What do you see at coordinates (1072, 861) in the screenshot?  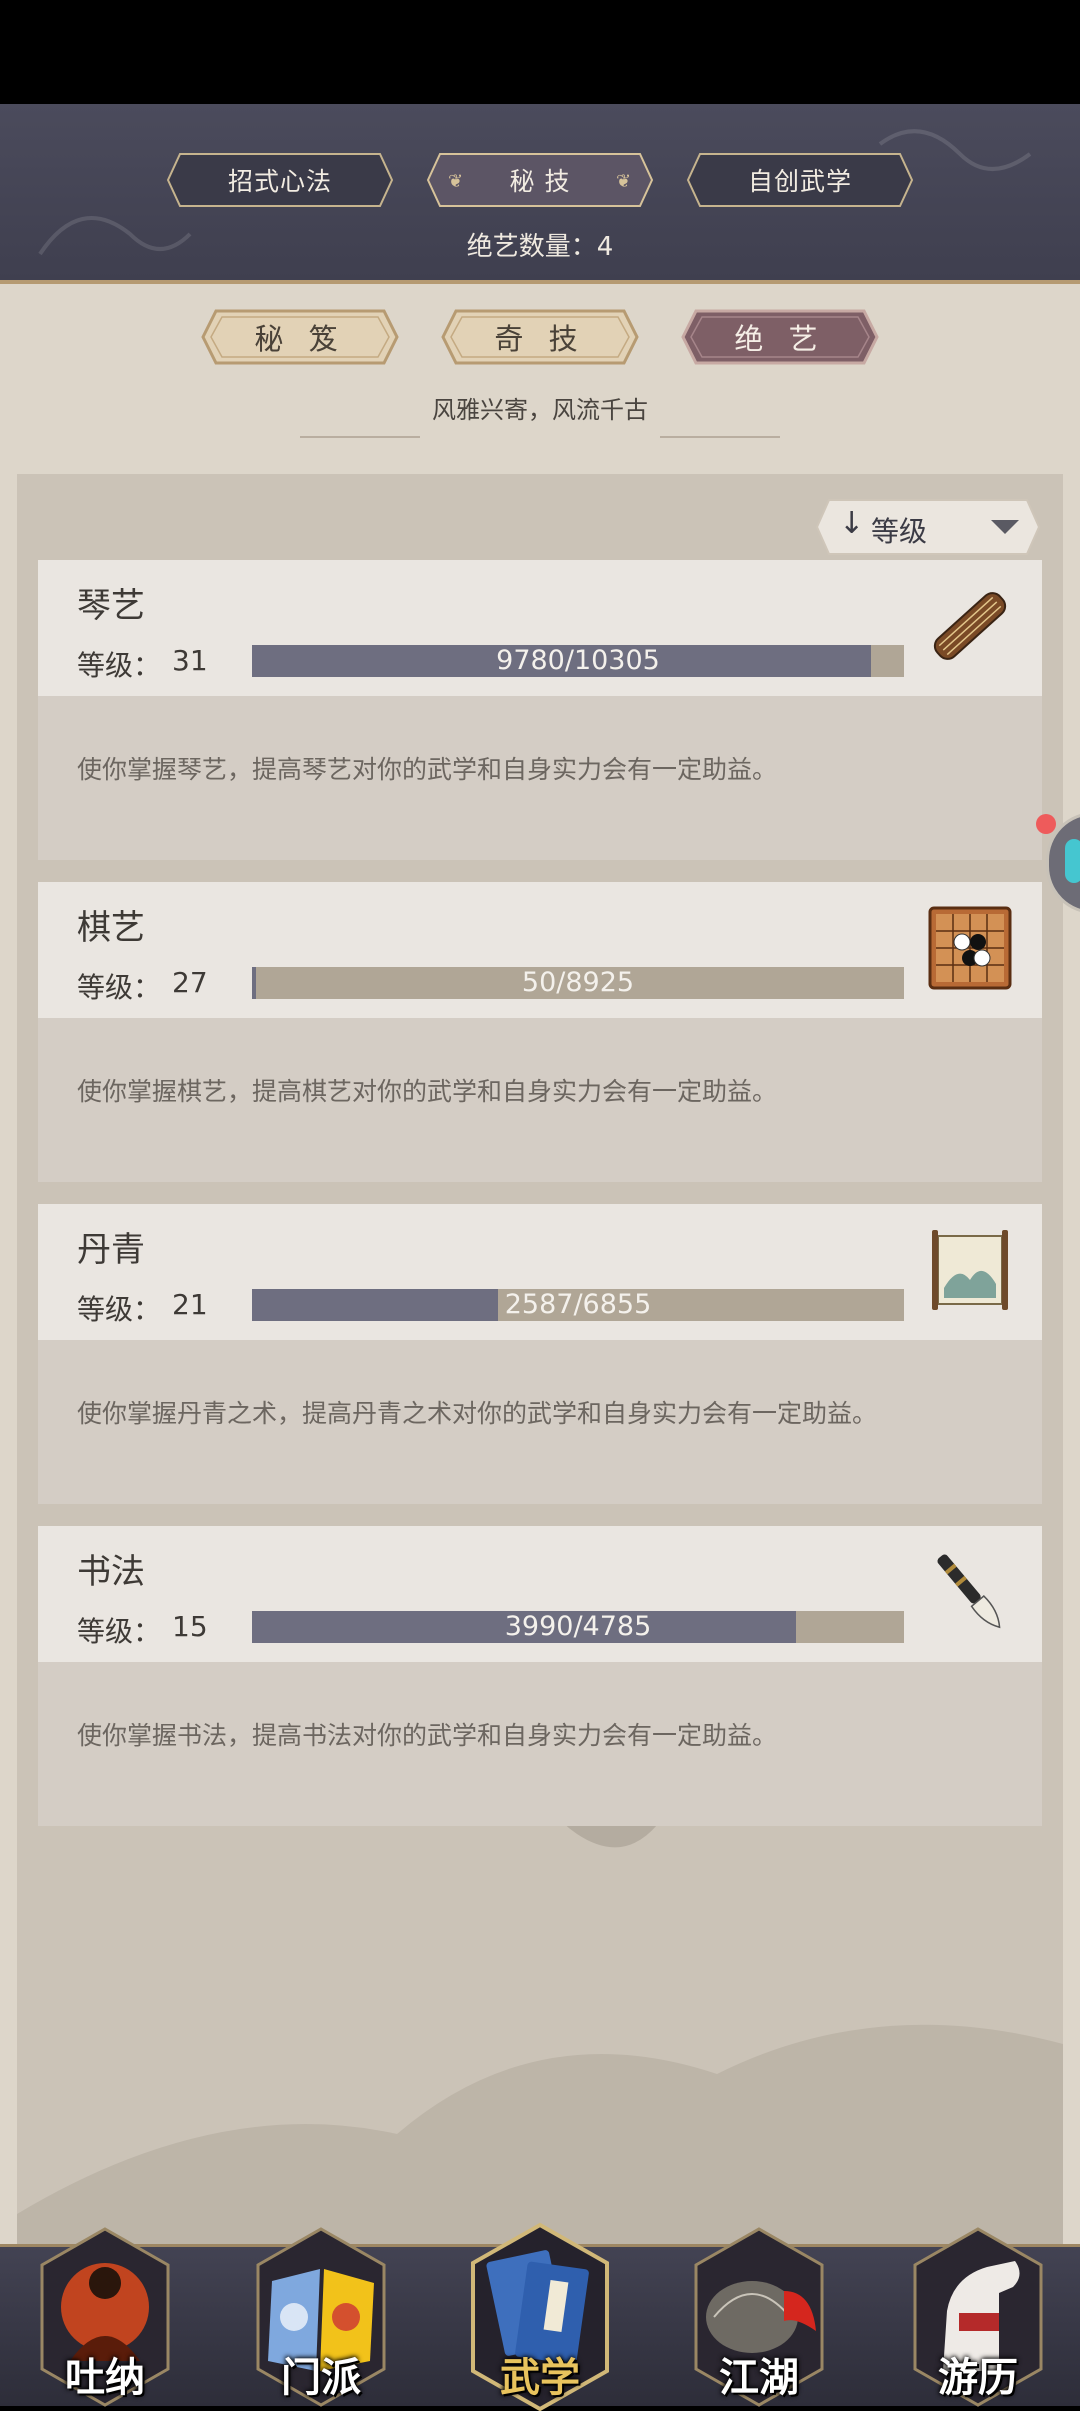 I see `drawer-indicator` at bounding box center [1072, 861].